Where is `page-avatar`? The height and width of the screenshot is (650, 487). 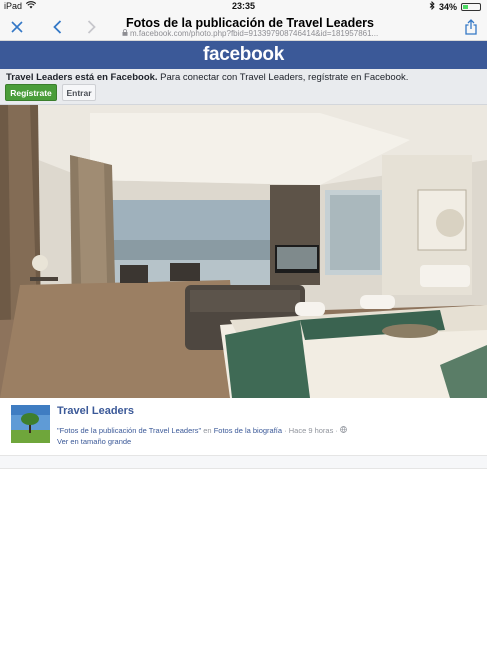 page-avatar is located at coordinates (30, 424).